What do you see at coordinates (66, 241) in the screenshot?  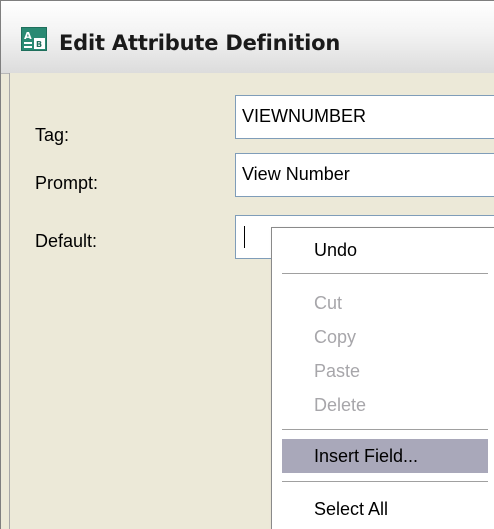 I see `default-label: Default:` at bounding box center [66, 241].